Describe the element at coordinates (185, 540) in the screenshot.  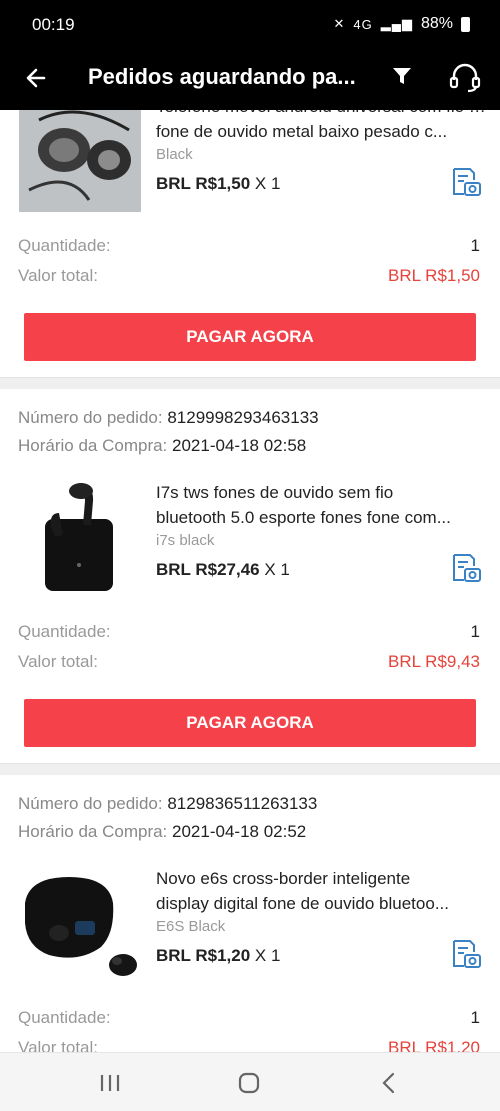
I see `product-variant: i7s black` at that location.